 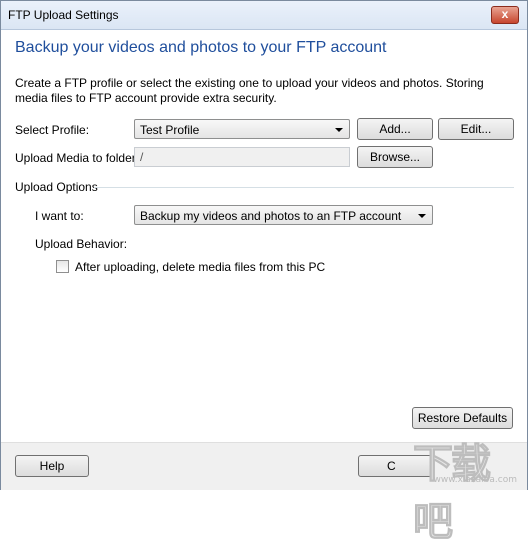 I want to click on watermark-logo: 下载吧 www.xiazaiba.com, so click(x=459, y=488).